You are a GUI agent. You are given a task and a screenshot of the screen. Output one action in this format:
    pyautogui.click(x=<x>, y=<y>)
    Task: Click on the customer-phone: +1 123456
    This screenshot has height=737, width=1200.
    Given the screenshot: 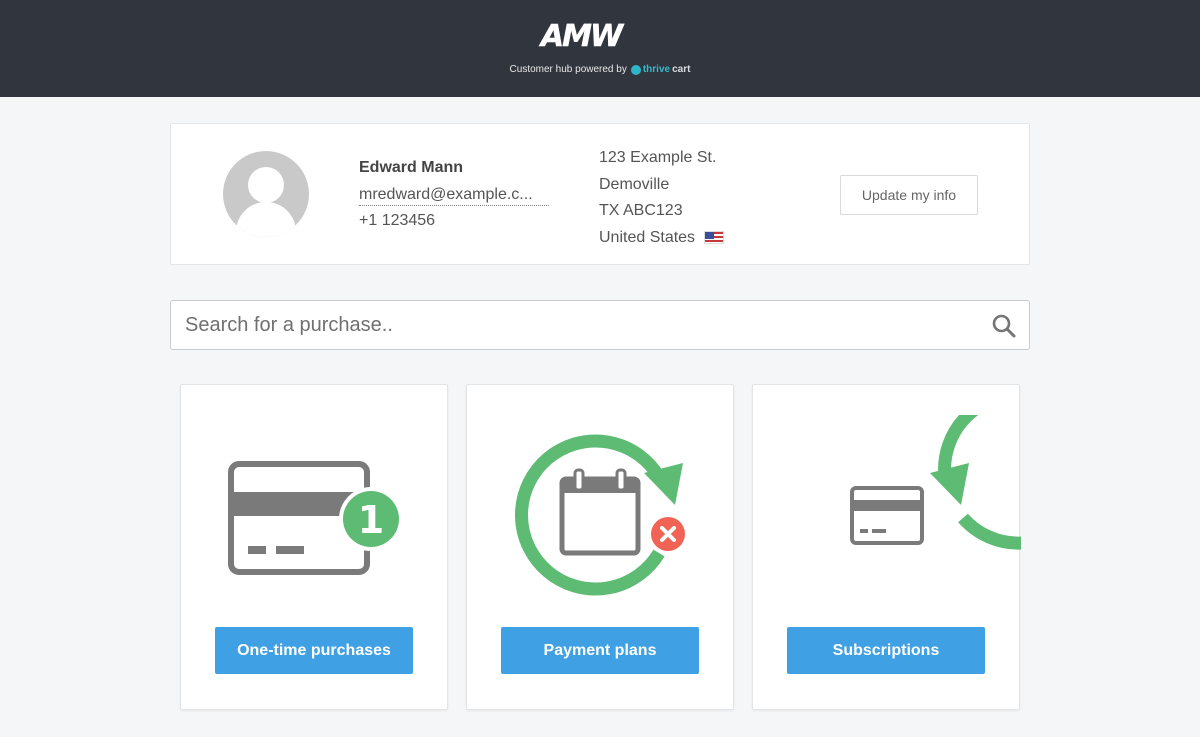 What is the action you would take?
    pyautogui.click(x=397, y=220)
    